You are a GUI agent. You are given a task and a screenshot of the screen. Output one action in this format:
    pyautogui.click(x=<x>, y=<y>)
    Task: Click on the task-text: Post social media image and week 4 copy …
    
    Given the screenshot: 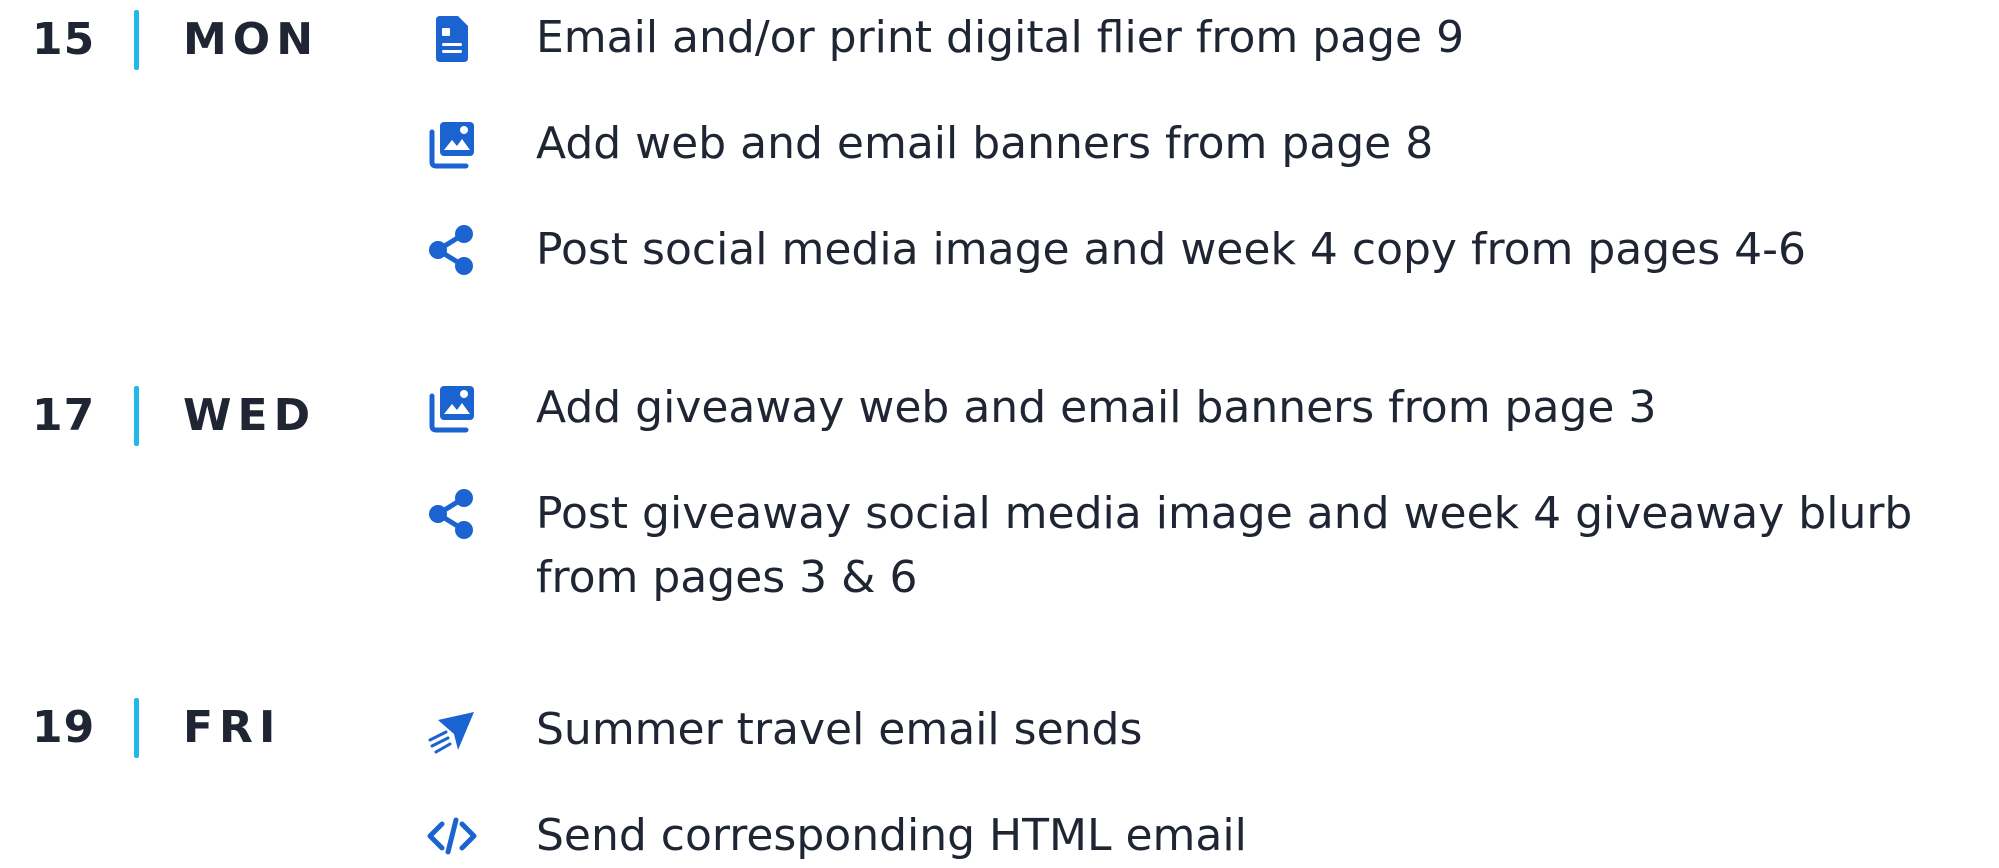 What is the action you would take?
    pyautogui.click(x=1171, y=249)
    